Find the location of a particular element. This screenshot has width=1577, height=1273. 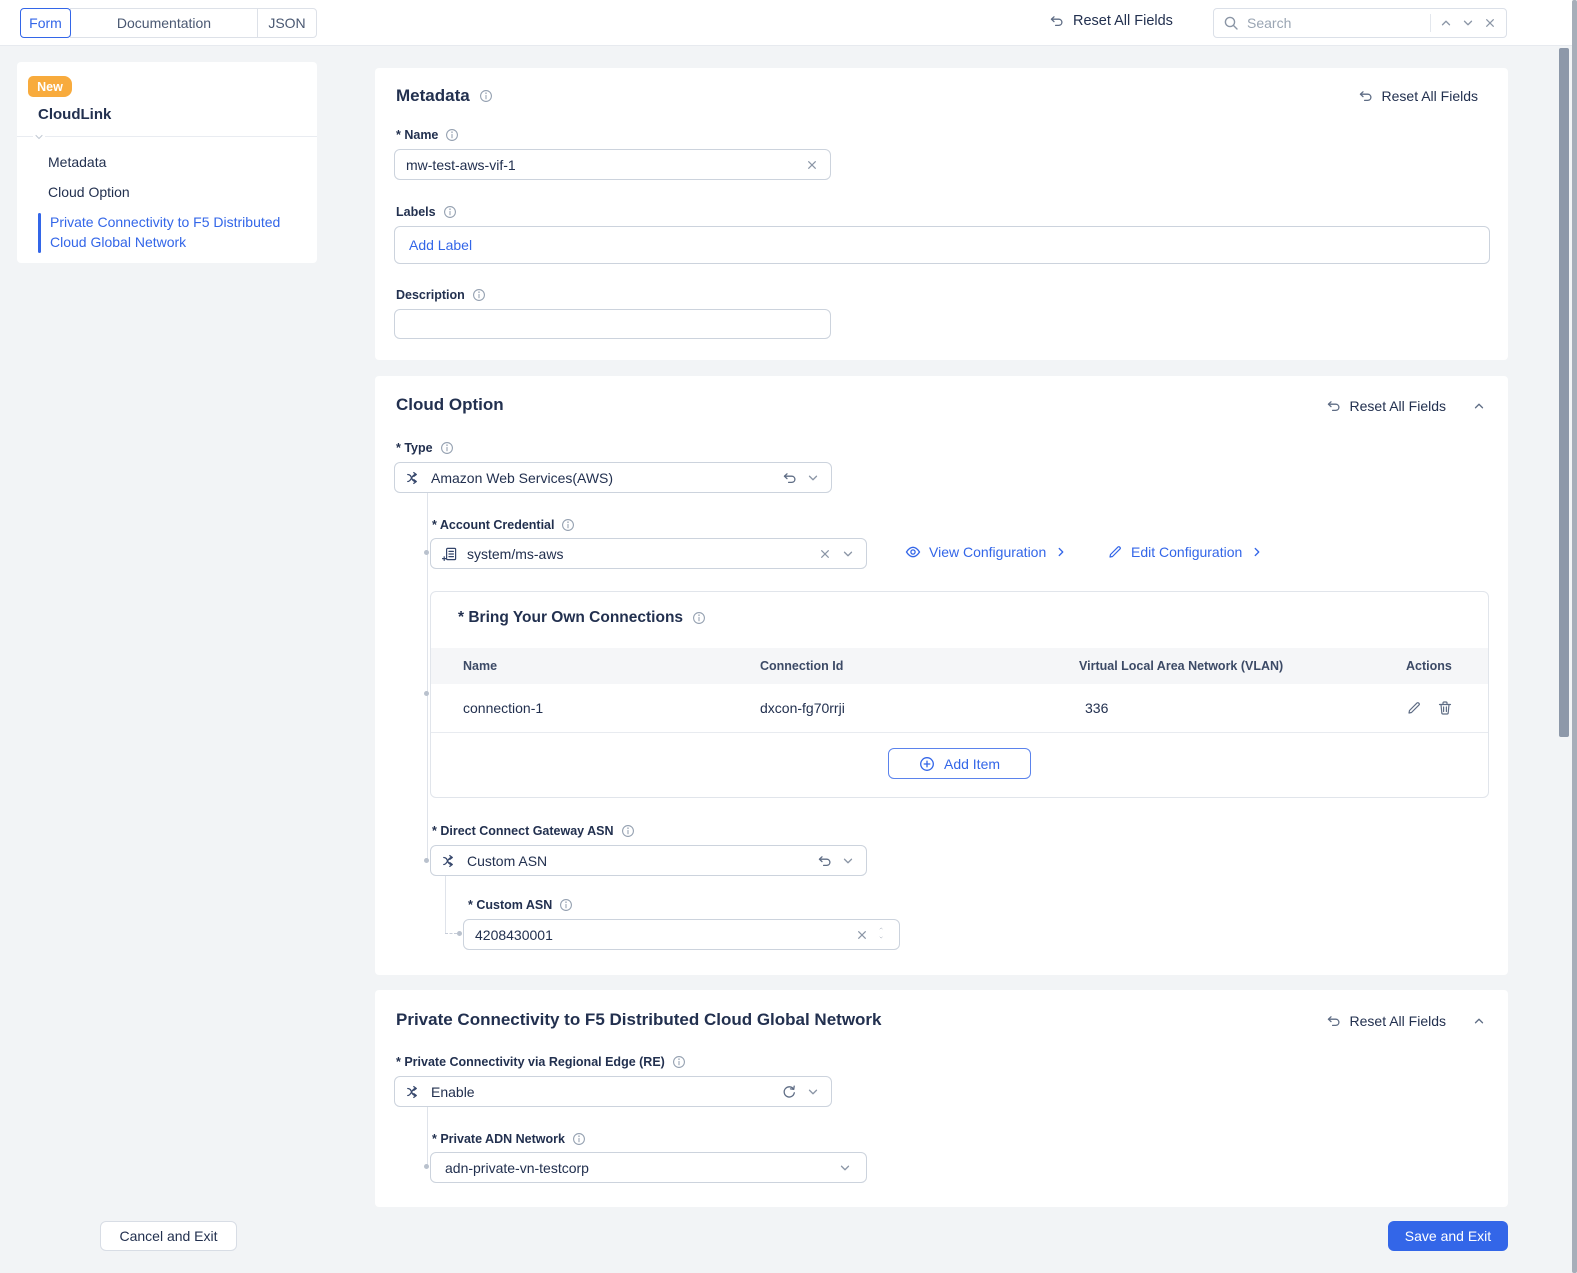

stepper-down-chevron-icon is located at coordinates (883, 939).